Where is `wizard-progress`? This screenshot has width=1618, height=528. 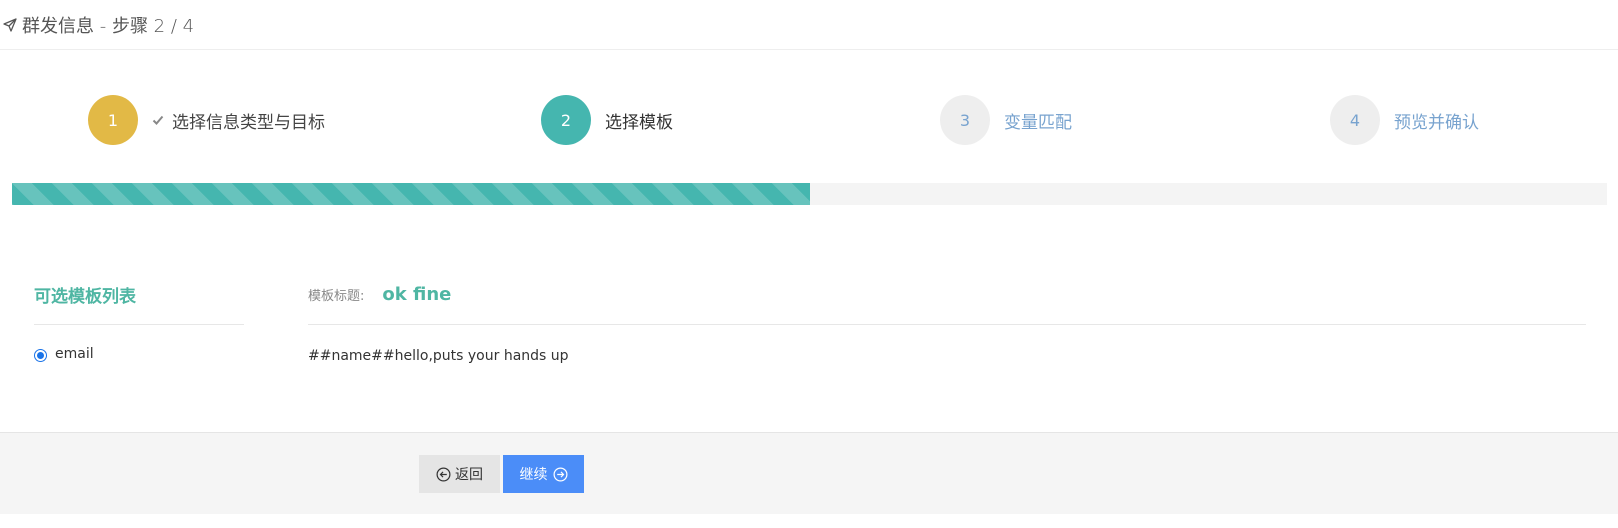
wizard-progress is located at coordinates (809, 194).